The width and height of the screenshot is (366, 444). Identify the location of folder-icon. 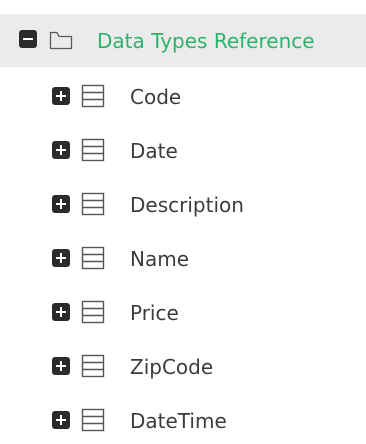
(61, 42).